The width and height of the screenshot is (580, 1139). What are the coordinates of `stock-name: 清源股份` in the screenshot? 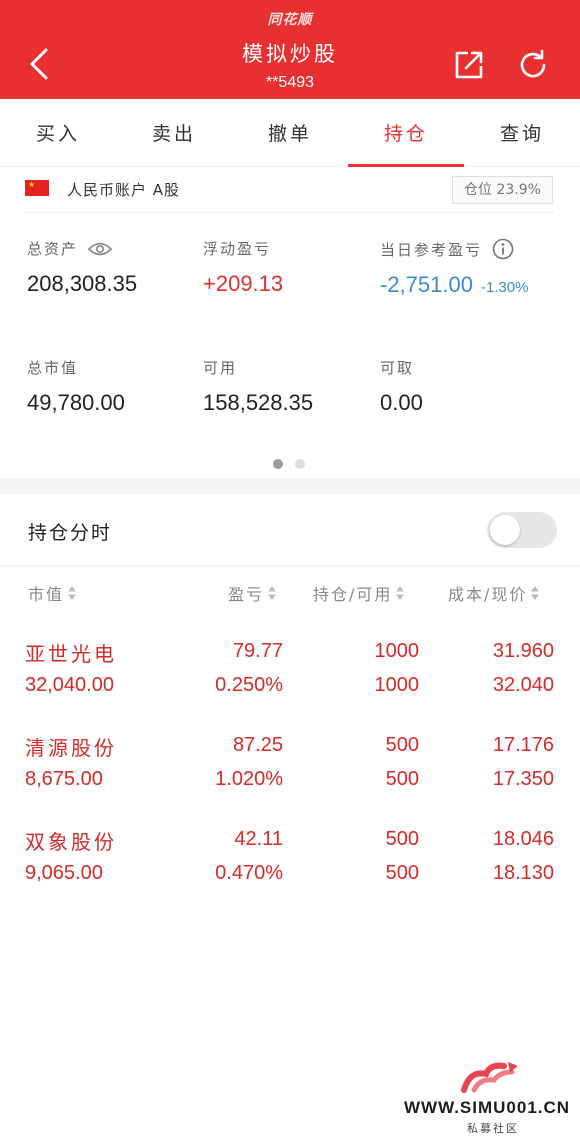 It's located at (71, 748).